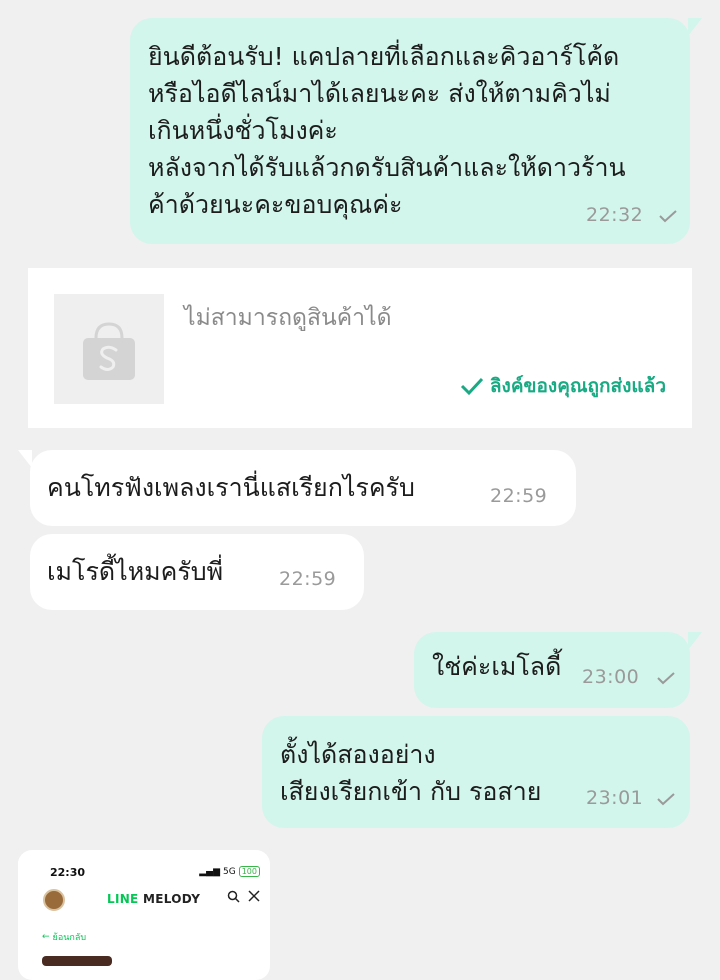 The image size is (720, 980). Describe the element at coordinates (254, 896) in the screenshot. I see `close-icon` at that location.